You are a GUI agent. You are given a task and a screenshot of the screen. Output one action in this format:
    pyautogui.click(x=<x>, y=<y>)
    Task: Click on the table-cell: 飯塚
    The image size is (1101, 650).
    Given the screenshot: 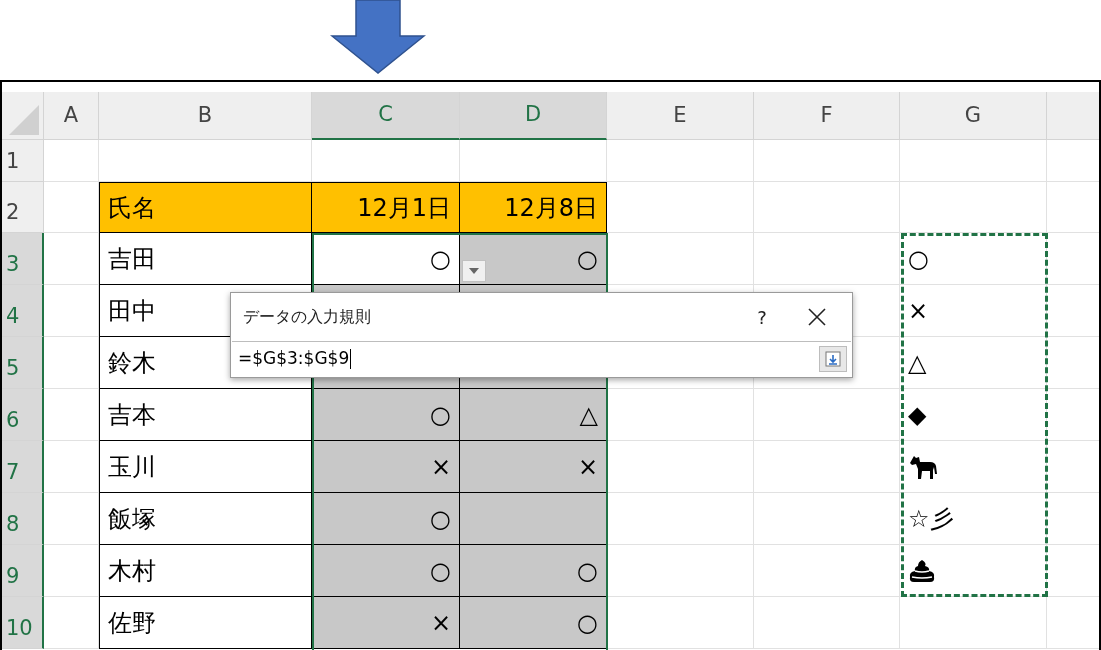 What is the action you would take?
    pyautogui.click(x=205, y=519)
    